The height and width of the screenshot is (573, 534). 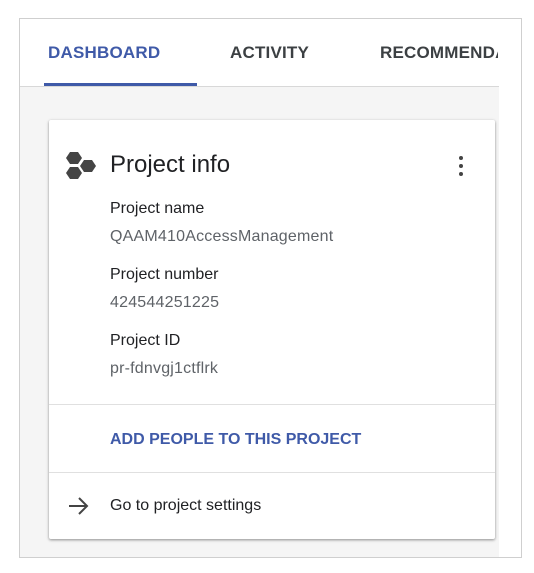 What do you see at coordinates (510, 288) in the screenshot?
I see `panel-right-gutter` at bounding box center [510, 288].